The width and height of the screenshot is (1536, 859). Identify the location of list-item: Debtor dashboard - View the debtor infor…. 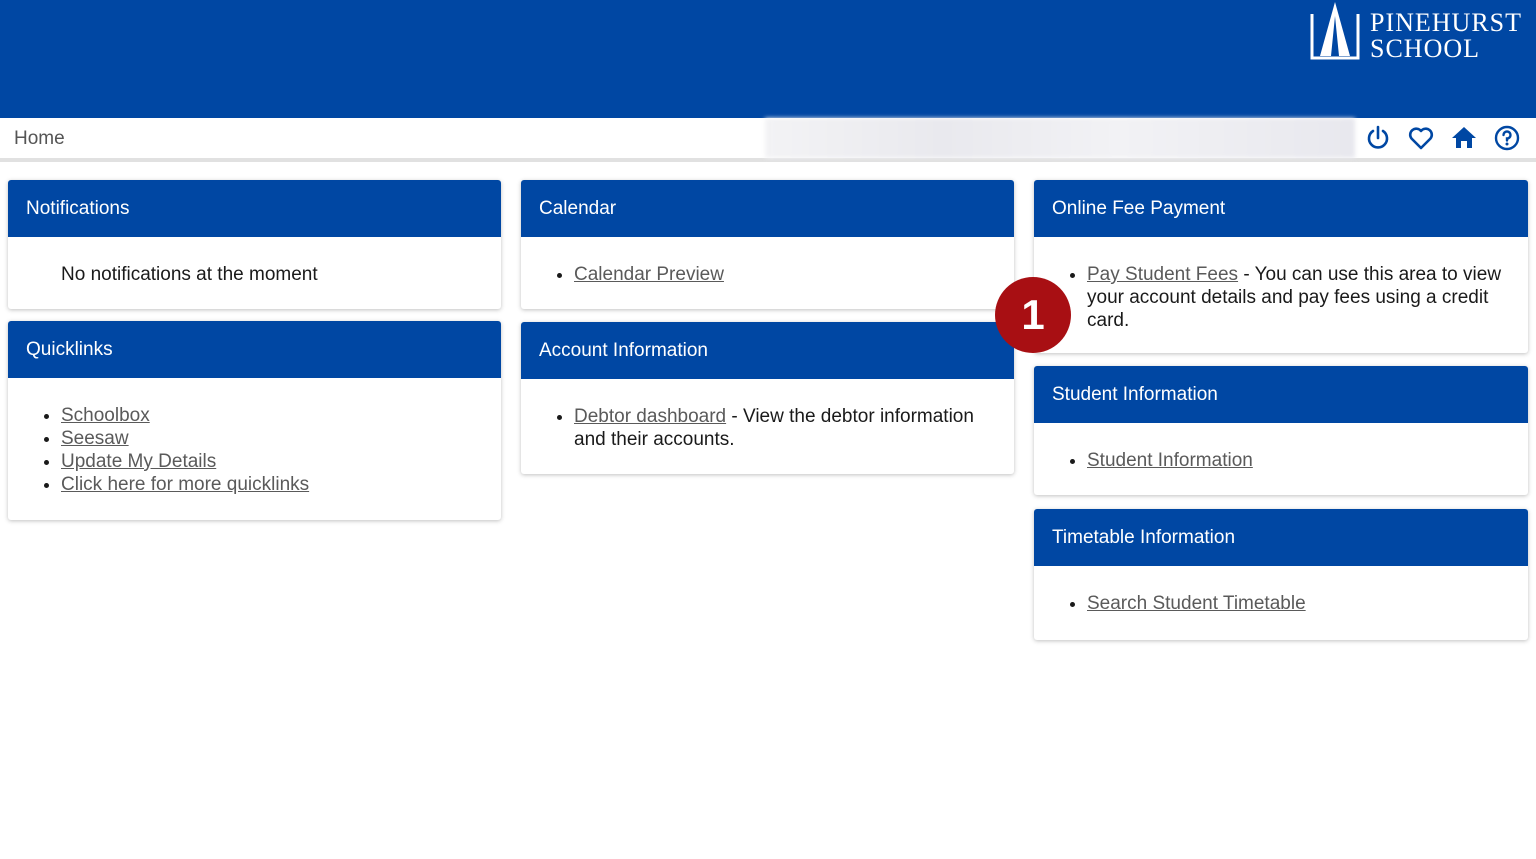
(785, 428).